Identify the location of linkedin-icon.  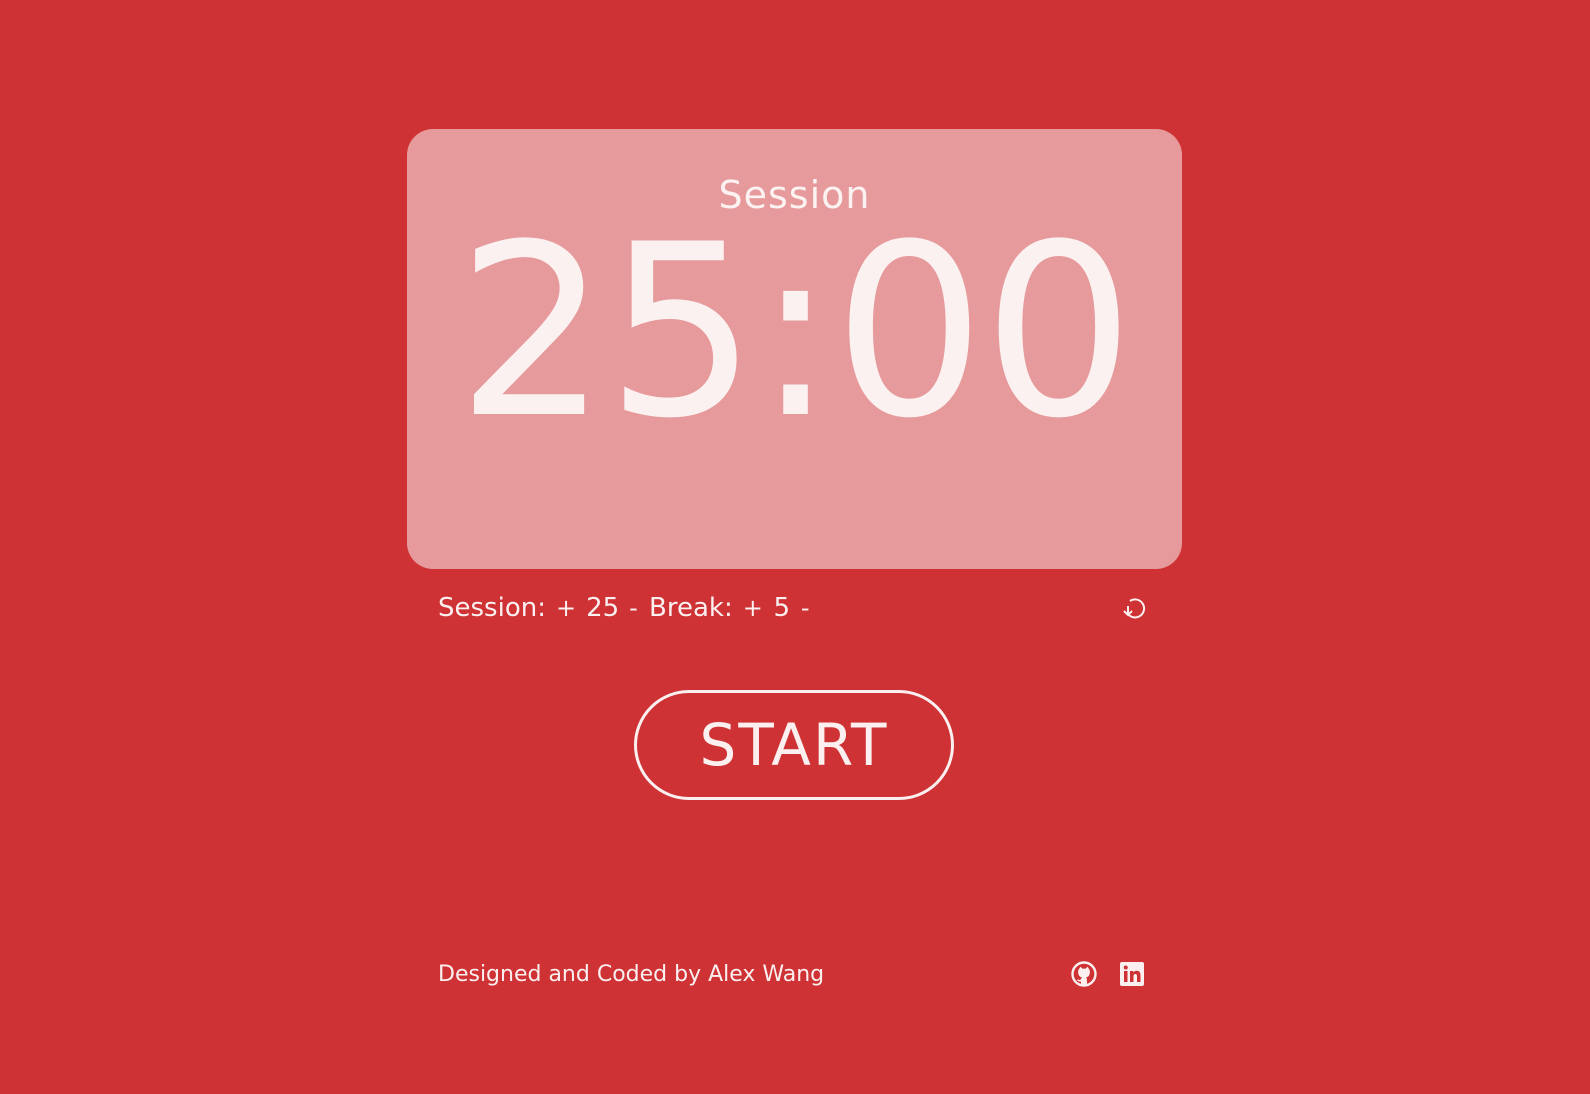
(1132, 974).